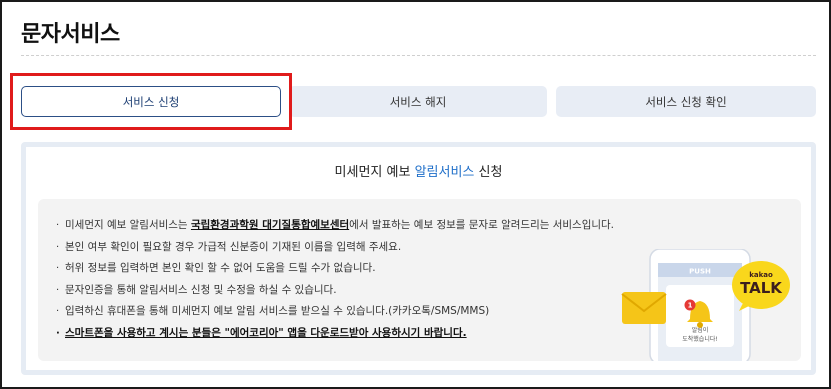  What do you see at coordinates (705, 305) in the screenshot?
I see `notification-illustration: PUSH 알림이 도착했습니다! 1 kakao TALK` at bounding box center [705, 305].